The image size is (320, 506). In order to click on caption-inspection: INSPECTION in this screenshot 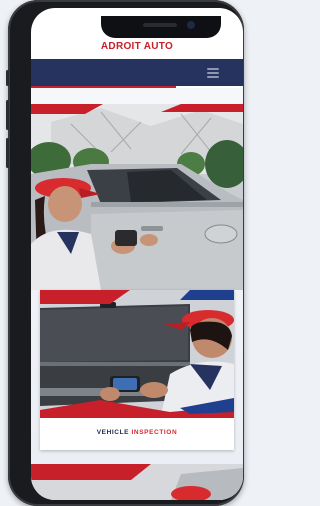, I will do `click(154, 432)`.